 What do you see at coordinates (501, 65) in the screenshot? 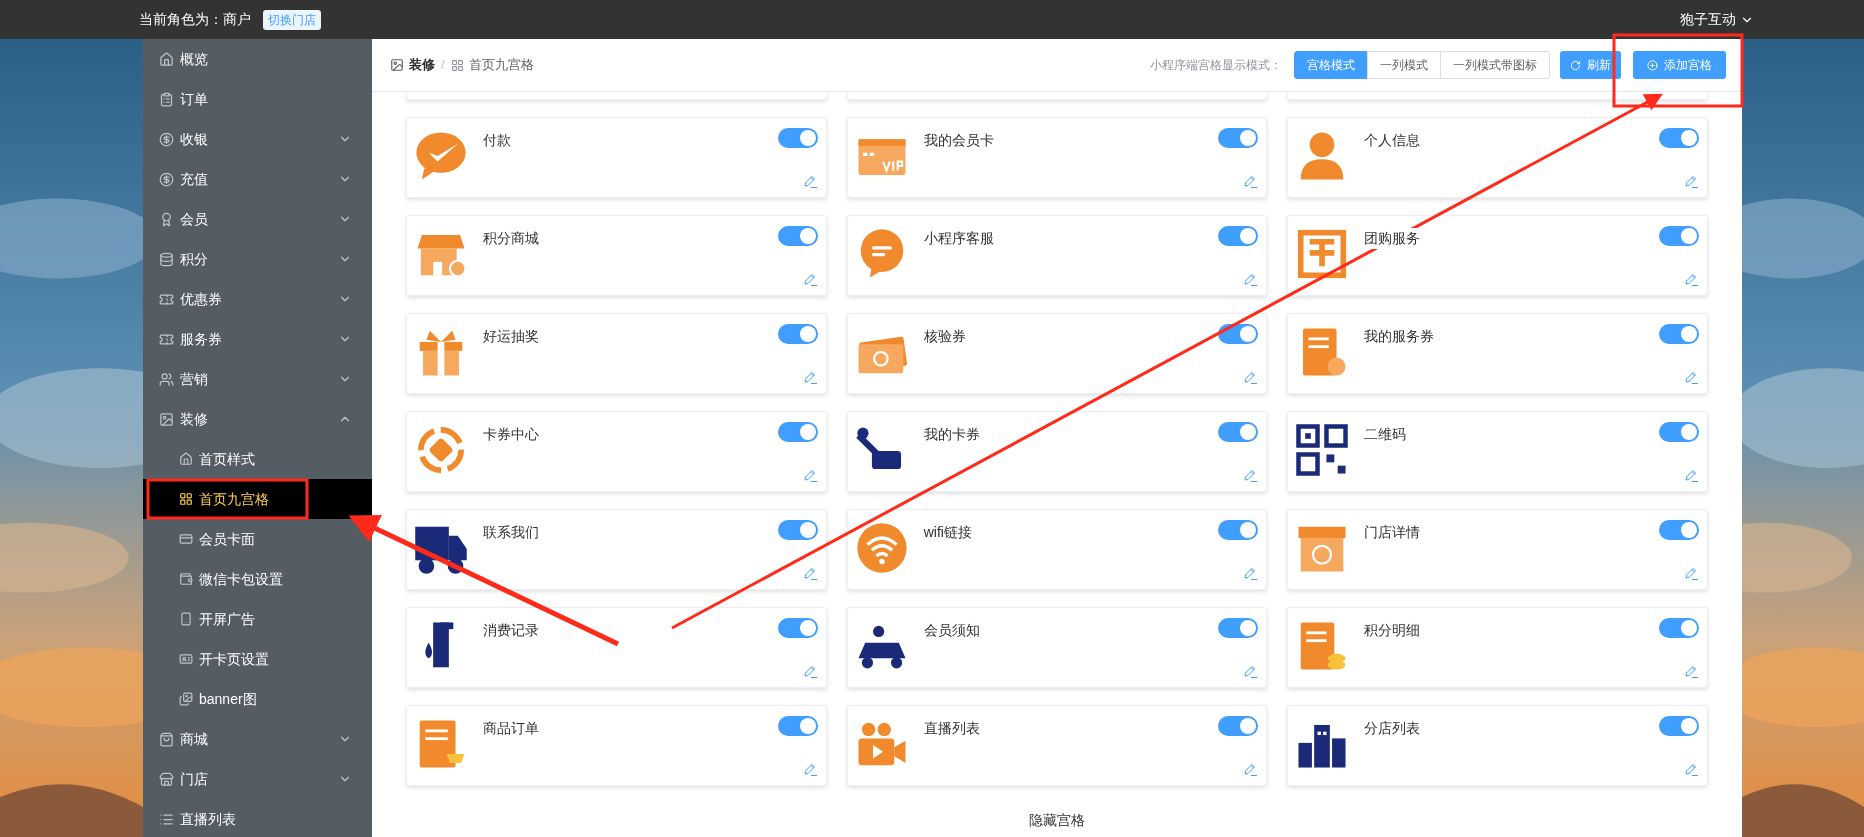
I see `breadcrumb-item: 首页九宫格` at bounding box center [501, 65].